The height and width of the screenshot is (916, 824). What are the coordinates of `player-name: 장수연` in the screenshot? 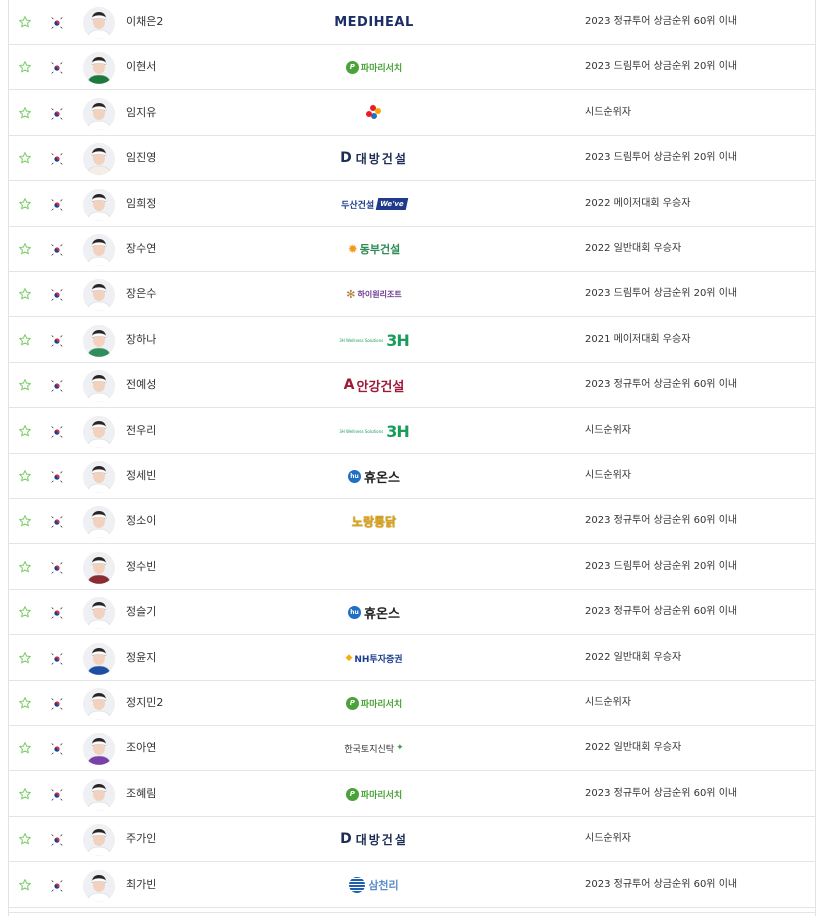 It's located at (141, 249).